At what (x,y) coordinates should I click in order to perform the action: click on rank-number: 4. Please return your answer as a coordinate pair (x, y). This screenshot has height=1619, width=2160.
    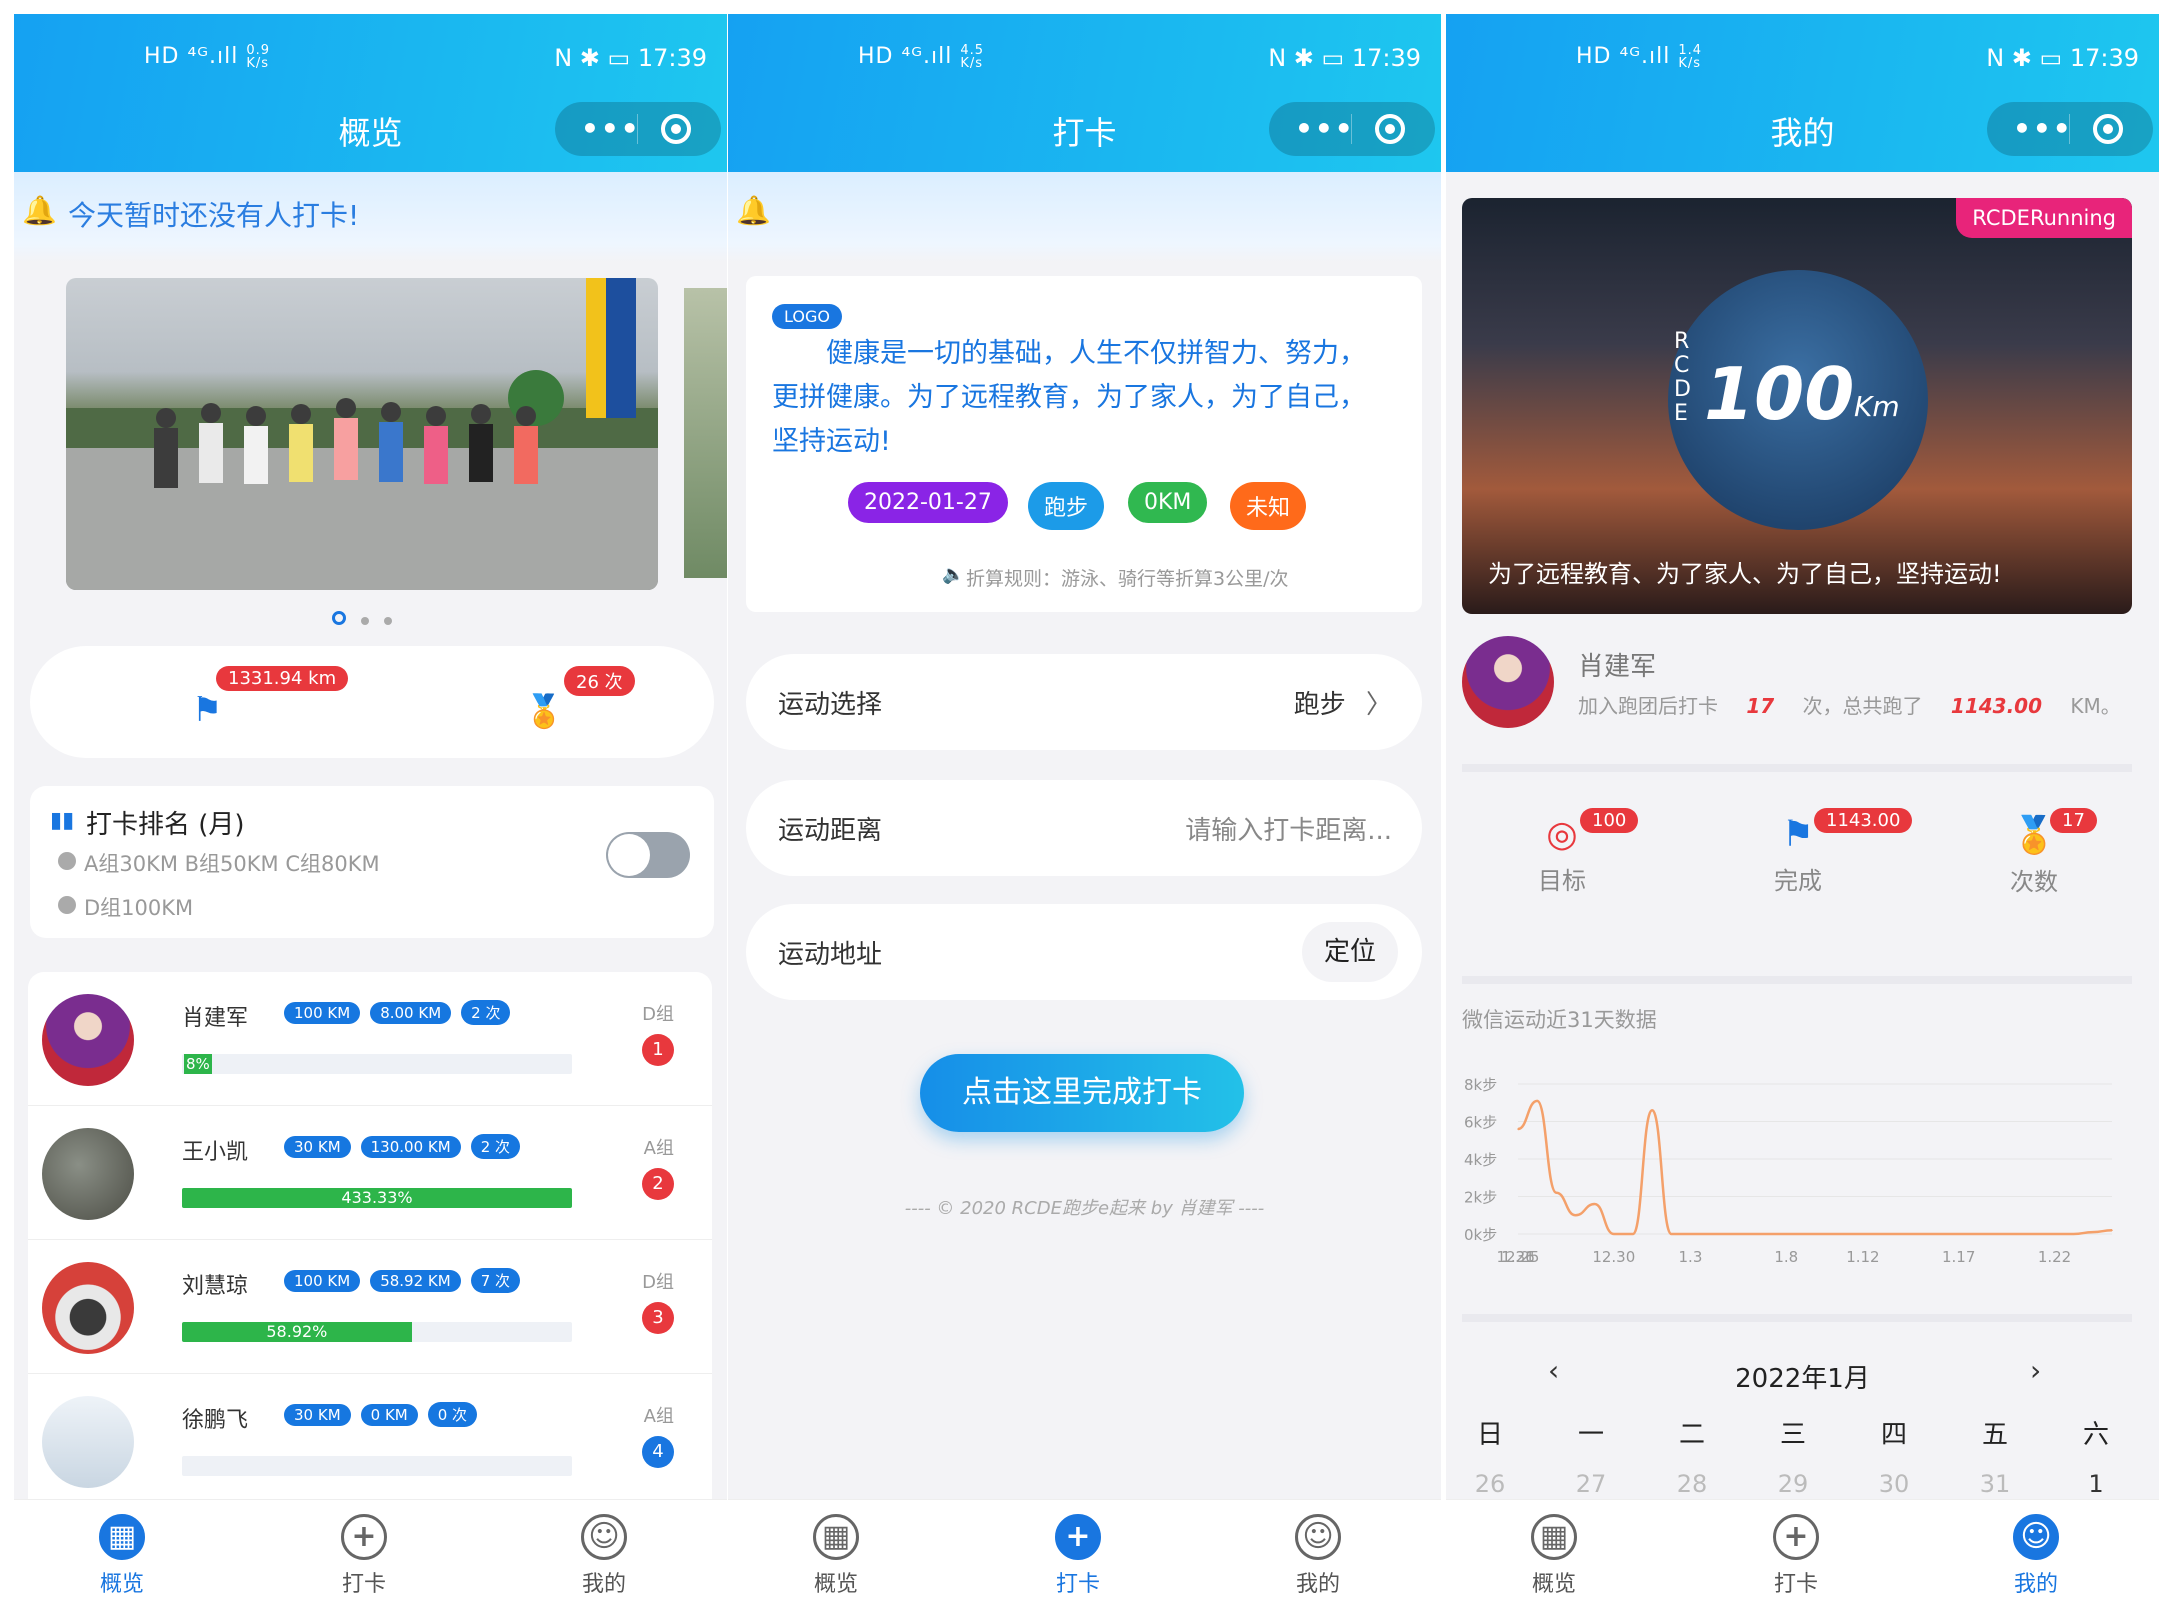
    Looking at the image, I should click on (658, 1452).